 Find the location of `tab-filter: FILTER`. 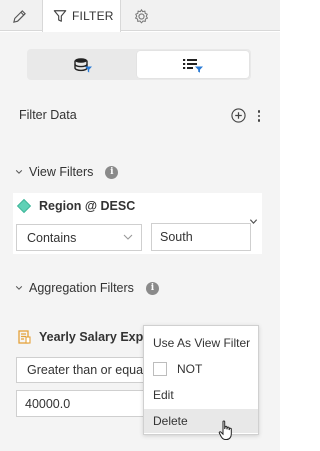

tab-filter: FILTER is located at coordinates (81, 16).